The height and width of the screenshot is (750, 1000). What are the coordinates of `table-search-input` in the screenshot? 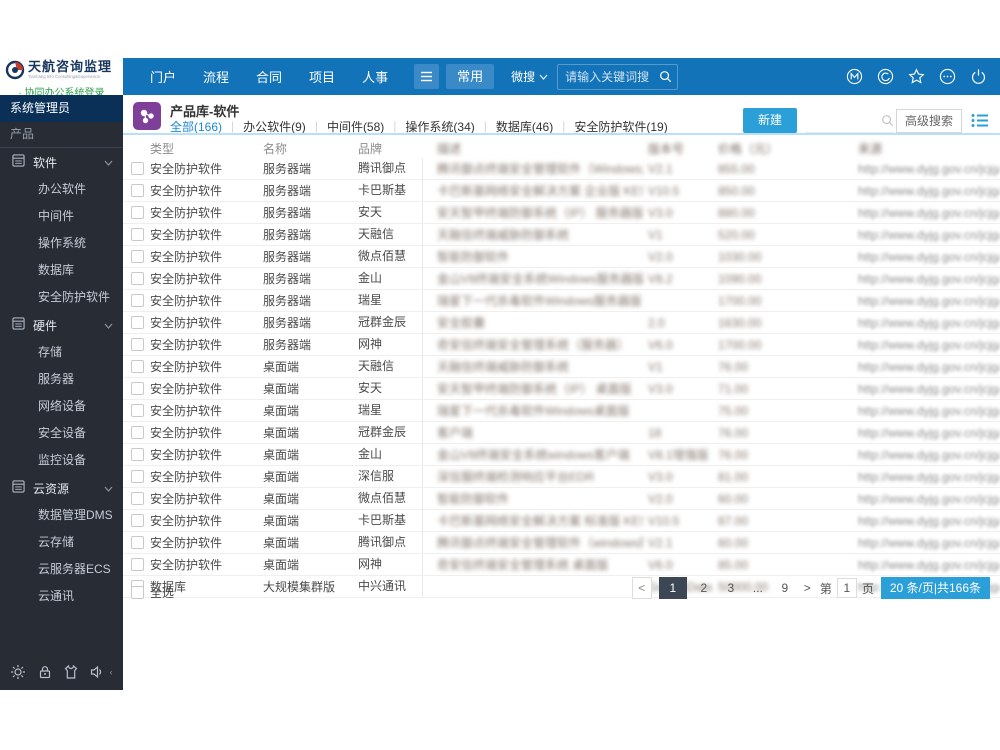 It's located at (842, 120).